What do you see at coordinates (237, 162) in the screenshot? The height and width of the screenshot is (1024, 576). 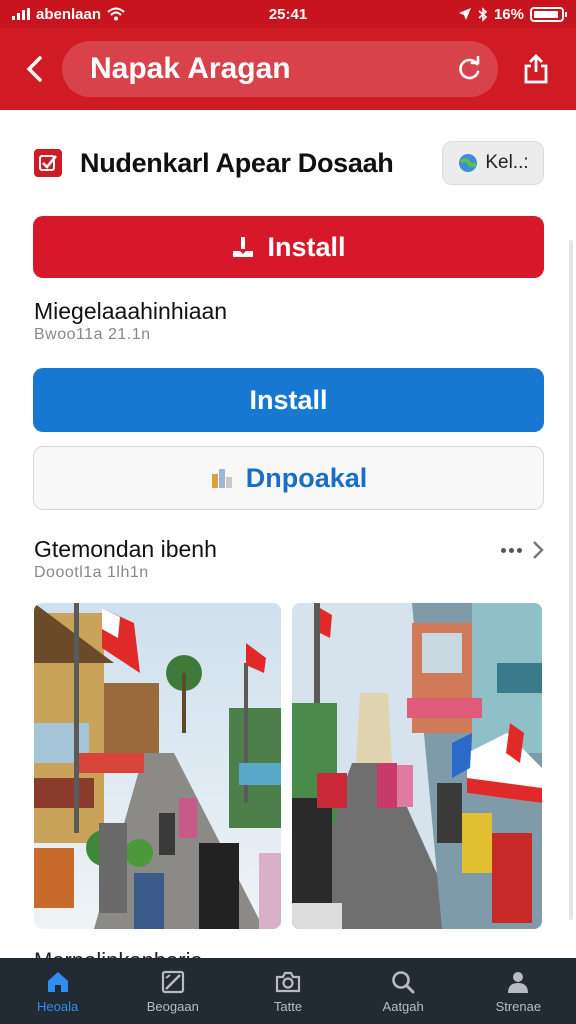 I see `app-name: Nudenkarl Apear Dosaah` at bounding box center [237, 162].